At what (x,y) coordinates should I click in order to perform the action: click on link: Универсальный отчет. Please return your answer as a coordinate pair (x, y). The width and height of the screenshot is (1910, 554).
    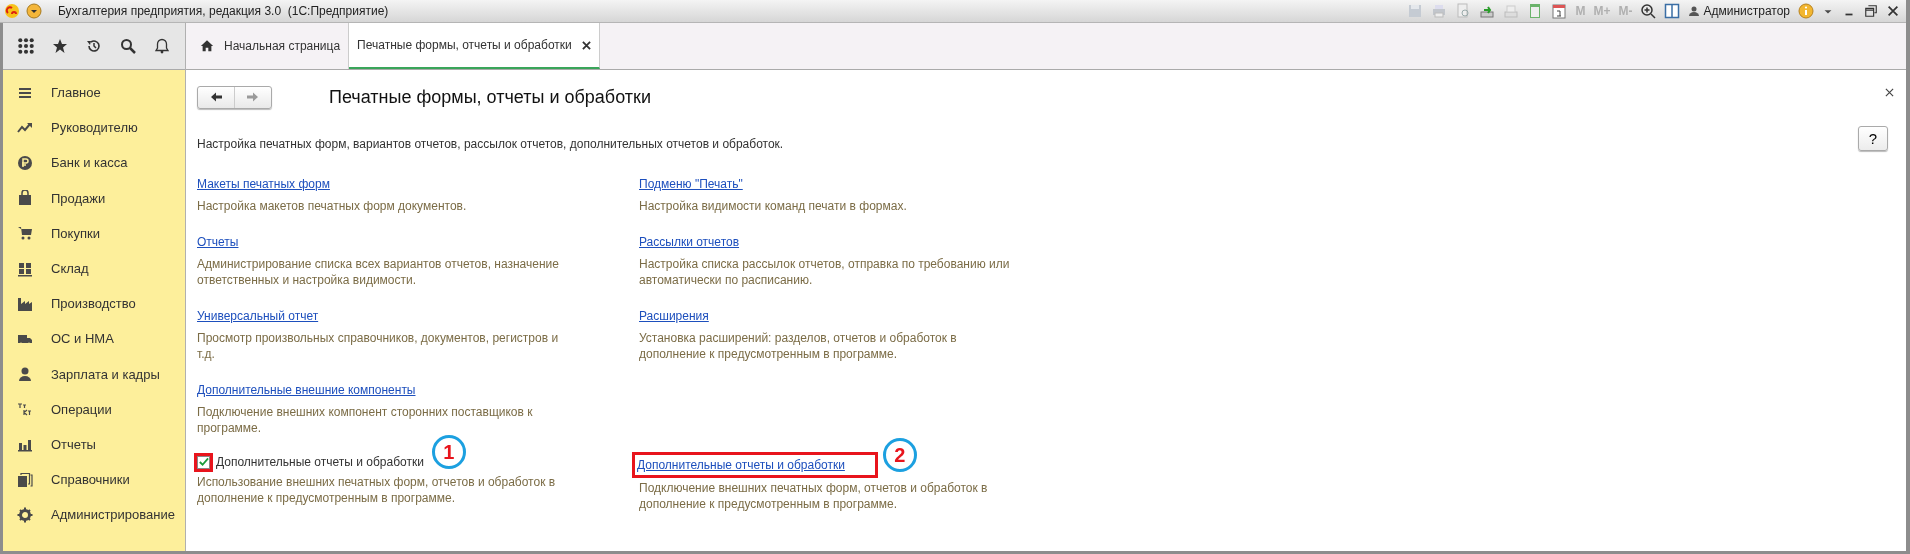
    Looking at the image, I should click on (258, 316).